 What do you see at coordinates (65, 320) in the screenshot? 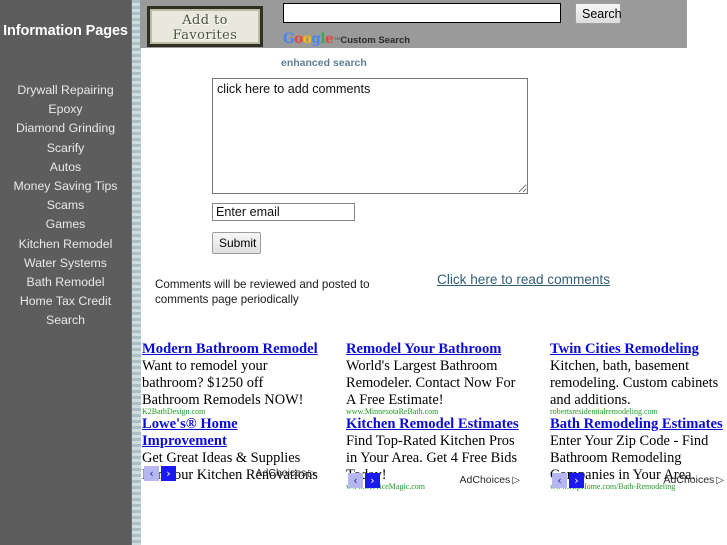
I see `sidebar-item-search: Search` at bounding box center [65, 320].